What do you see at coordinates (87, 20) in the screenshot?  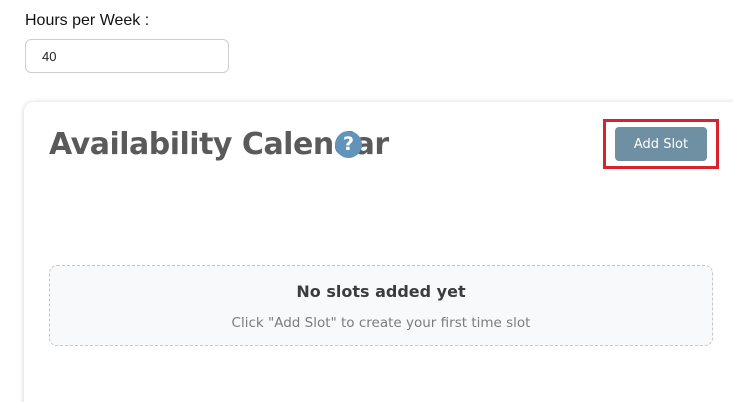 I see `hours-per-week-label: Hours per Week :` at bounding box center [87, 20].